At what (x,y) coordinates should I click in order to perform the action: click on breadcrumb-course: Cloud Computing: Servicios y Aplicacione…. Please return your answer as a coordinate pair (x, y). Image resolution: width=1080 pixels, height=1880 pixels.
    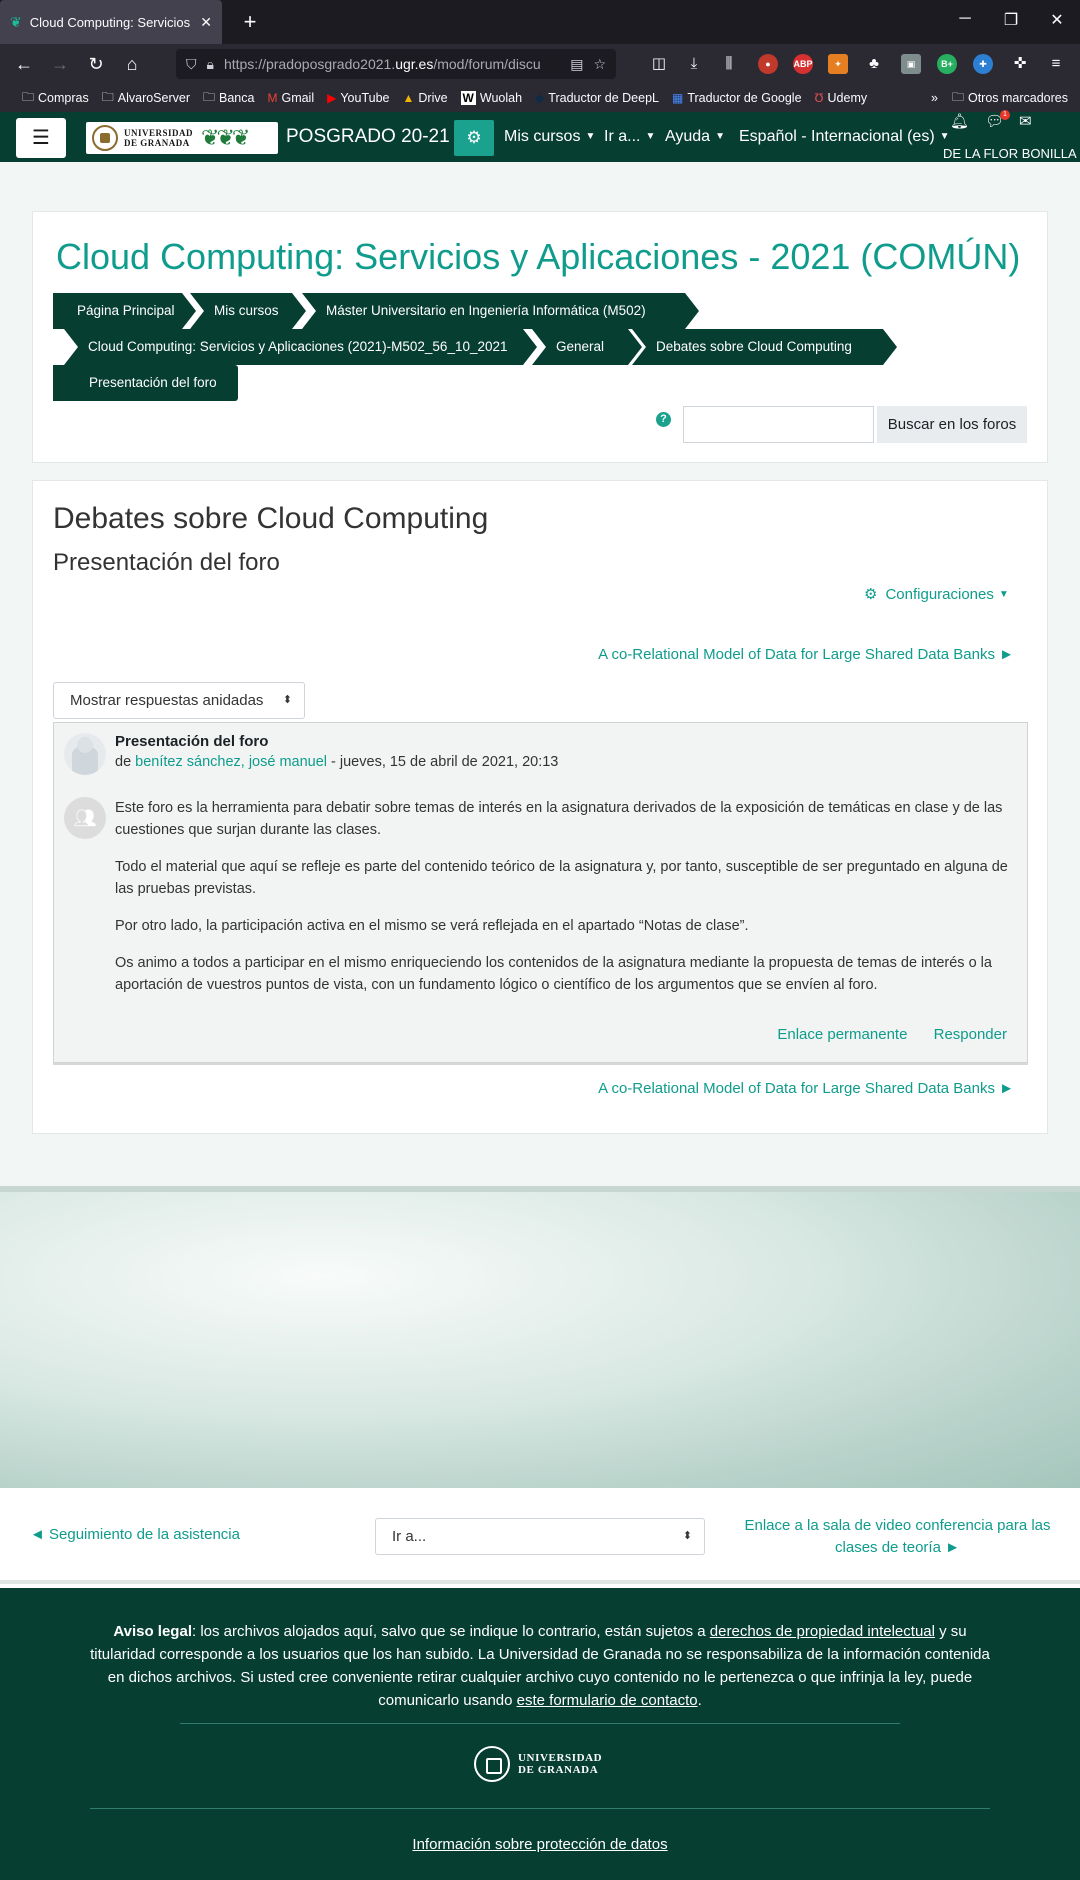
    Looking at the image, I should click on (300, 347).